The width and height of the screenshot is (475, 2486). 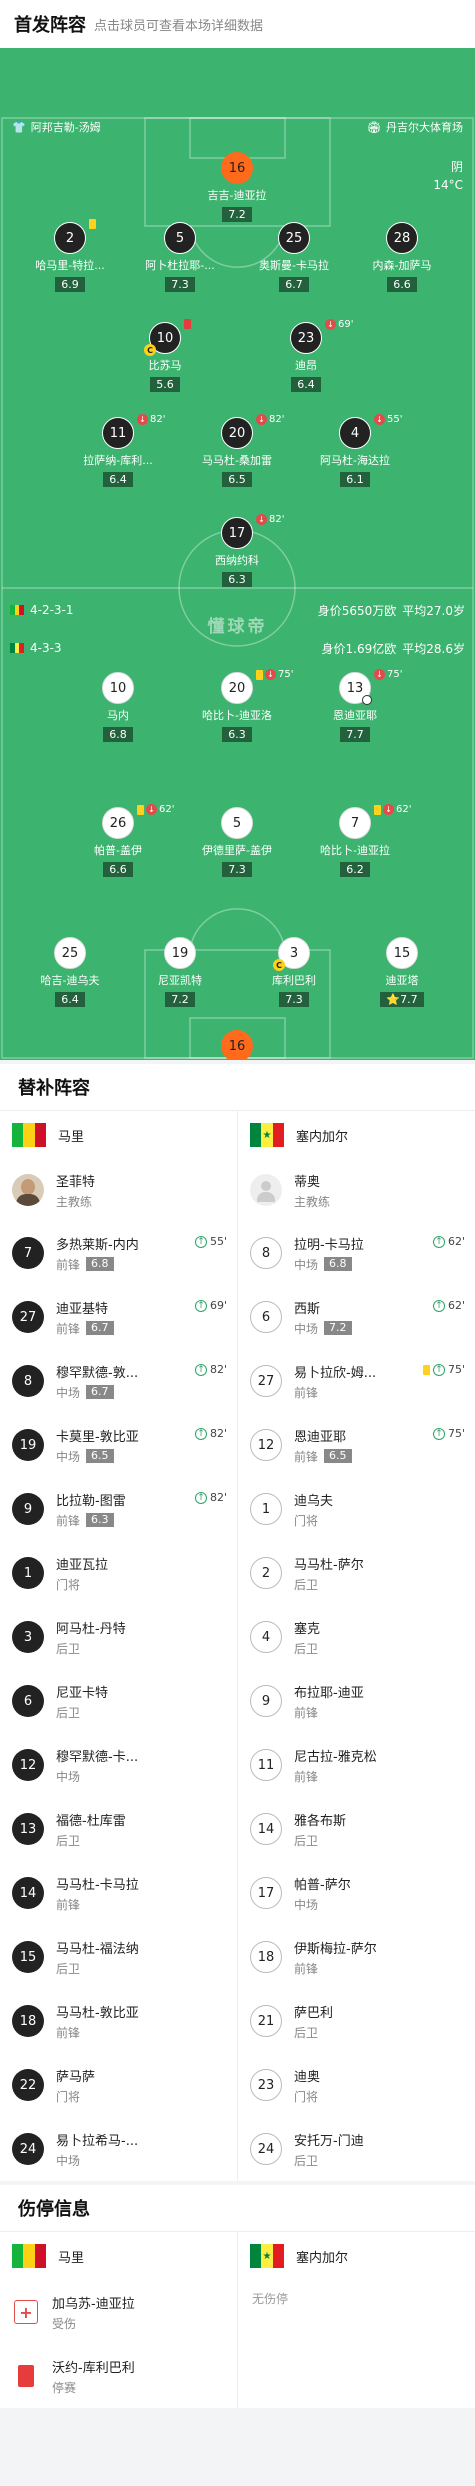 What do you see at coordinates (118, 707) in the screenshot?
I see `player: 10 马内 6.8` at bounding box center [118, 707].